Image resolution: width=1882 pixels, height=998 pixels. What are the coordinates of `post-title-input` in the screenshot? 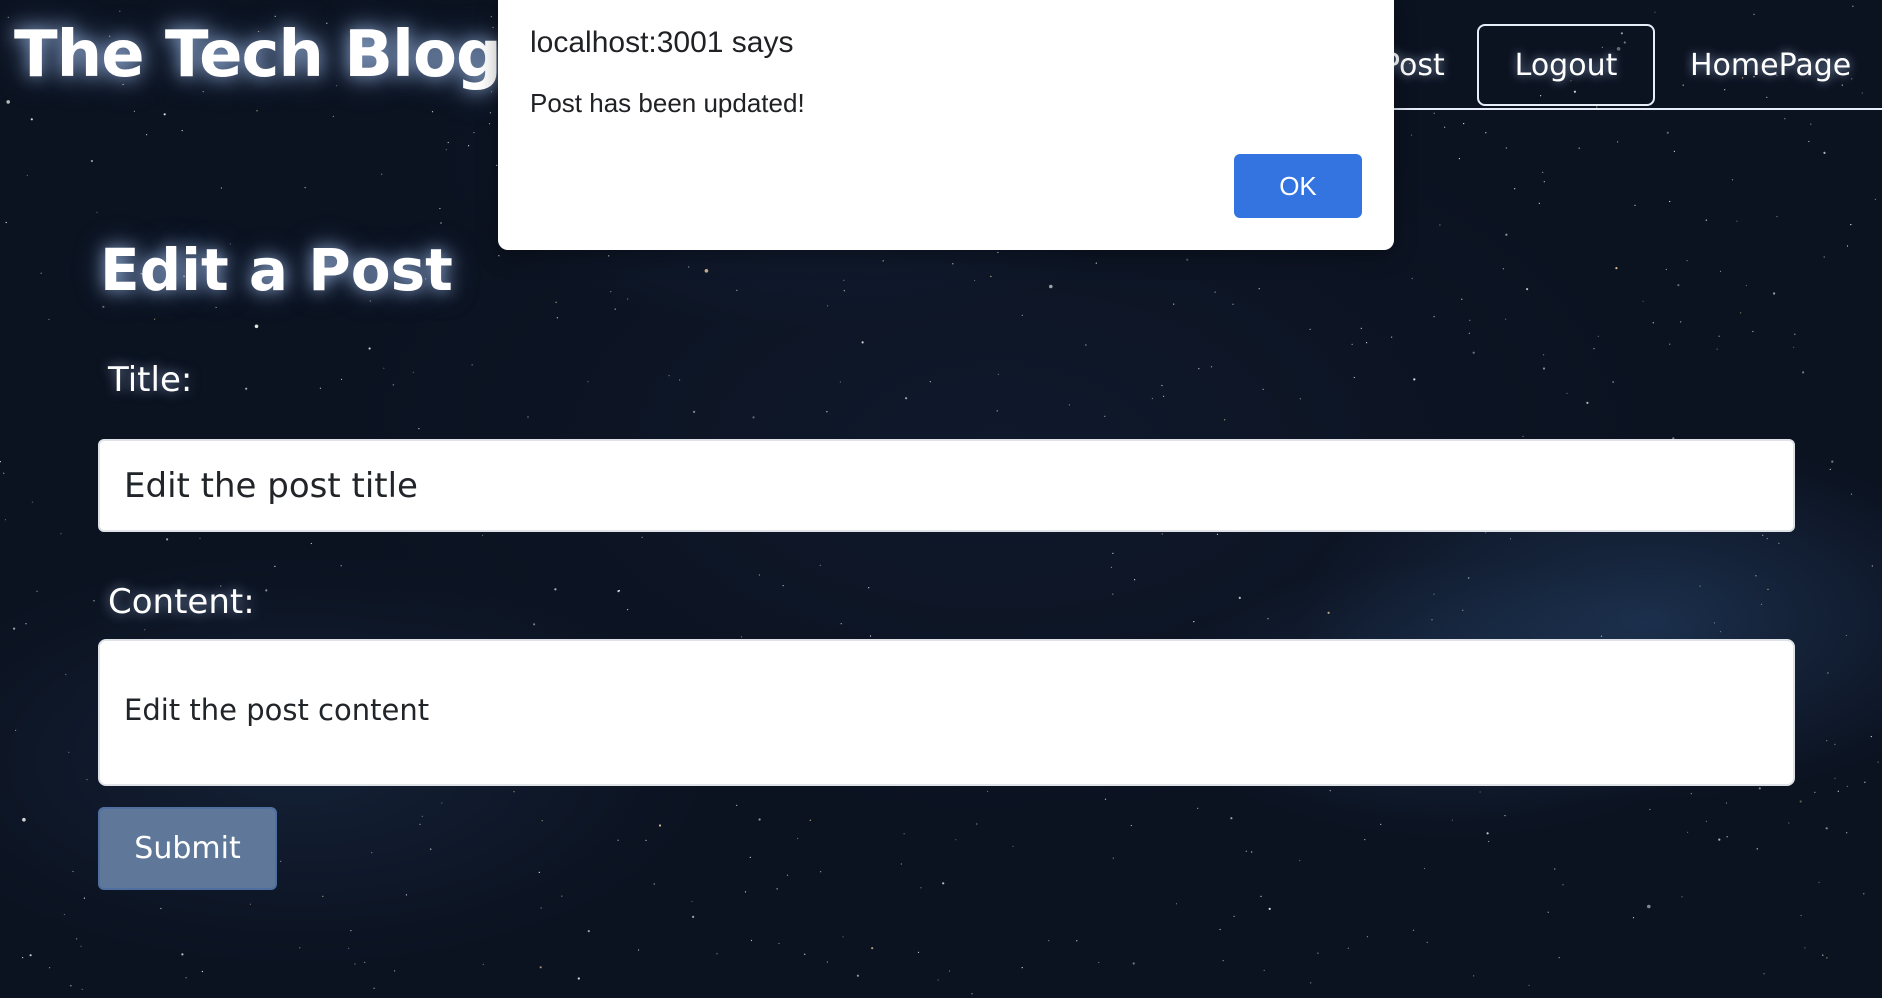 It's located at (946, 485).